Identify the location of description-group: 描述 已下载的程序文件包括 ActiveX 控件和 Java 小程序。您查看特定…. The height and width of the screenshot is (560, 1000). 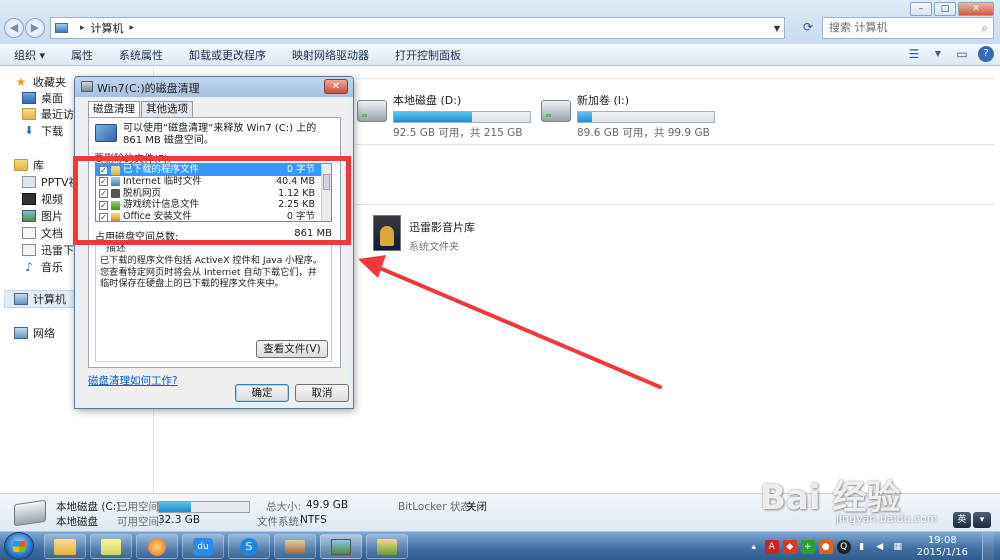
(213, 300).